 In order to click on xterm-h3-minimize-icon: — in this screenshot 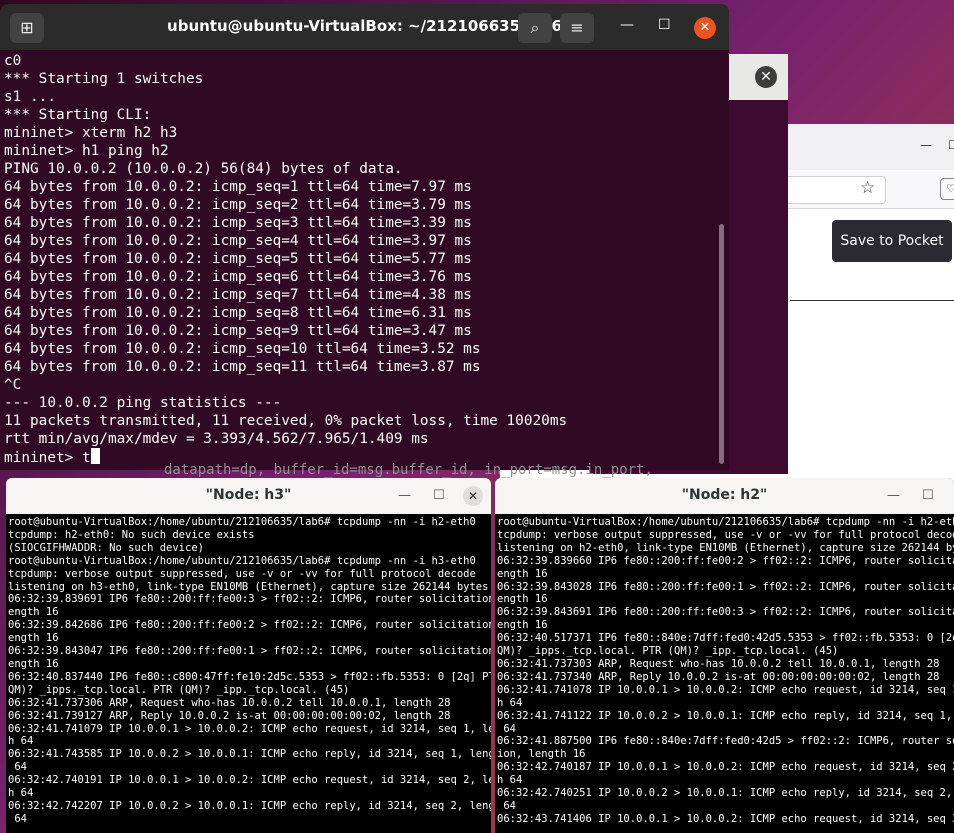, I will do `click(404, 495)`.